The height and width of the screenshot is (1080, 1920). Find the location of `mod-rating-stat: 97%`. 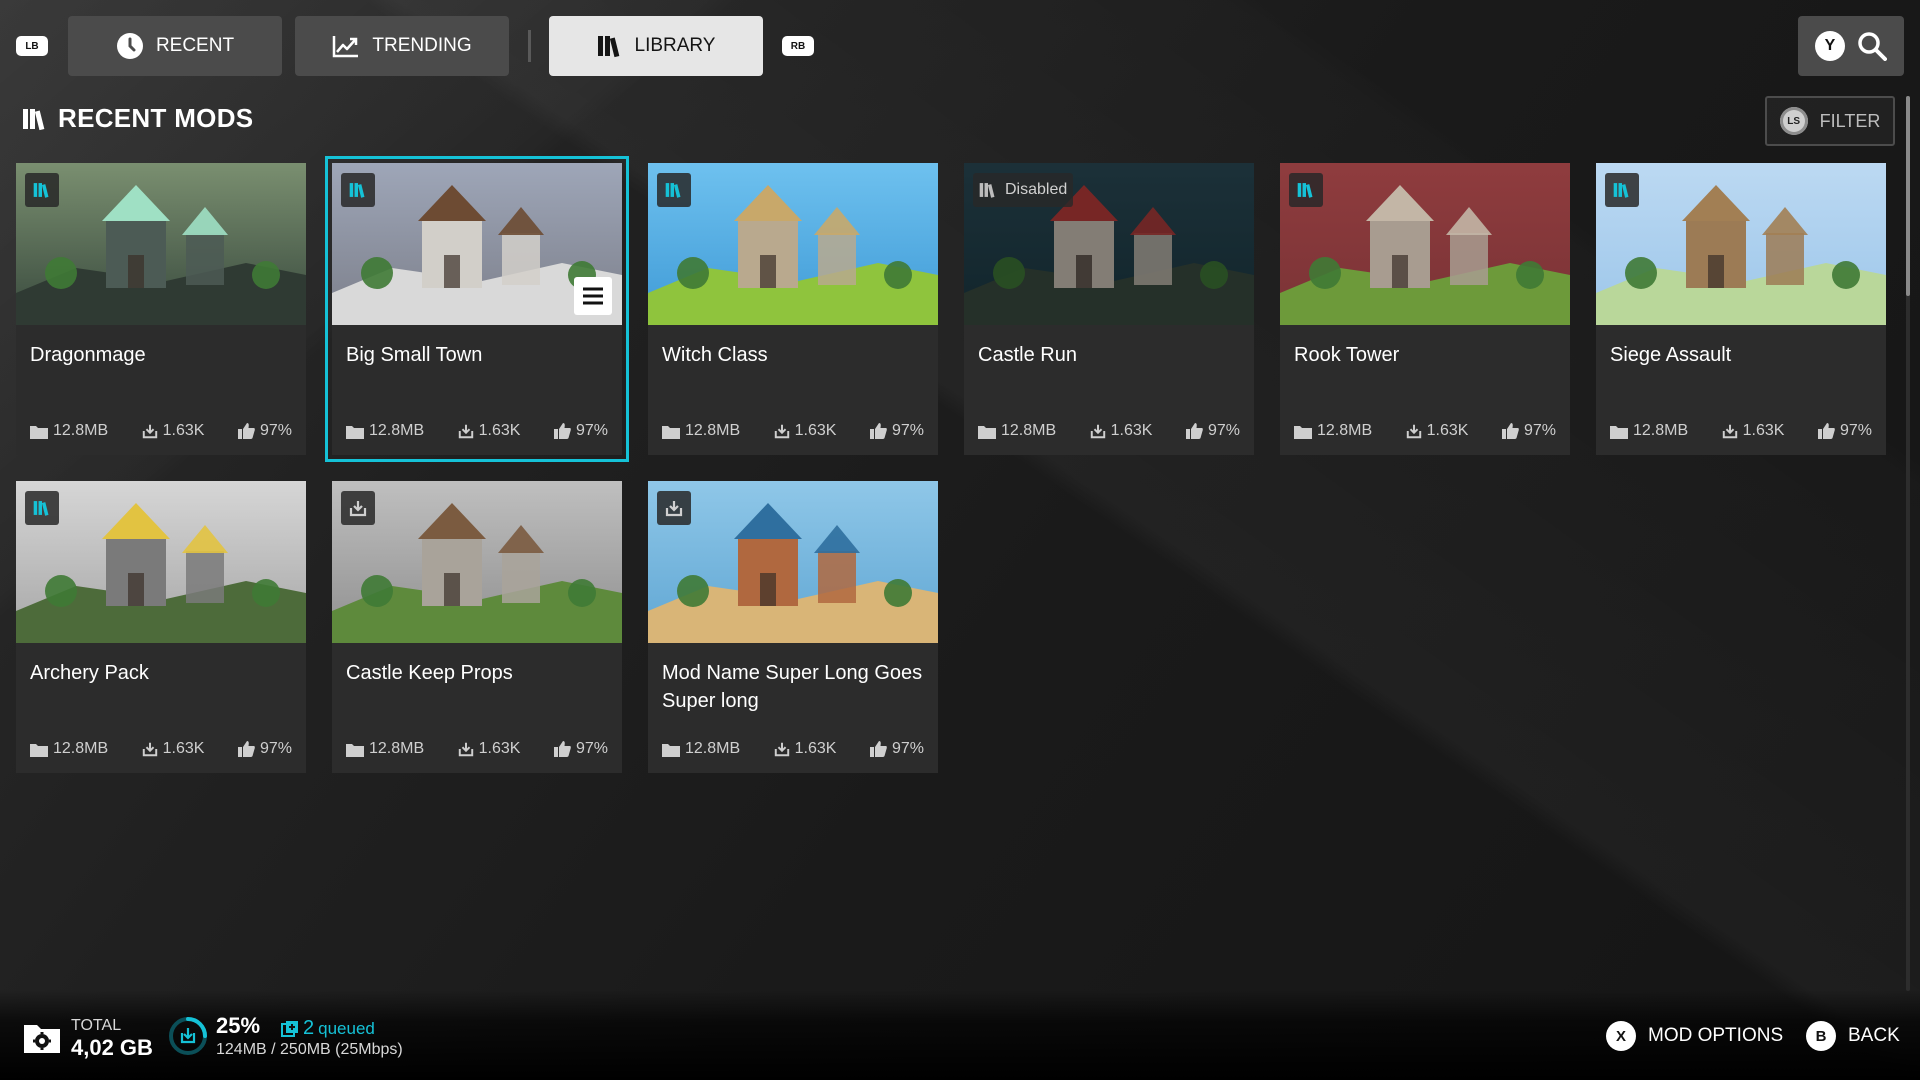

mod-rating-stat: 97% is located at coordinates (896, 431).